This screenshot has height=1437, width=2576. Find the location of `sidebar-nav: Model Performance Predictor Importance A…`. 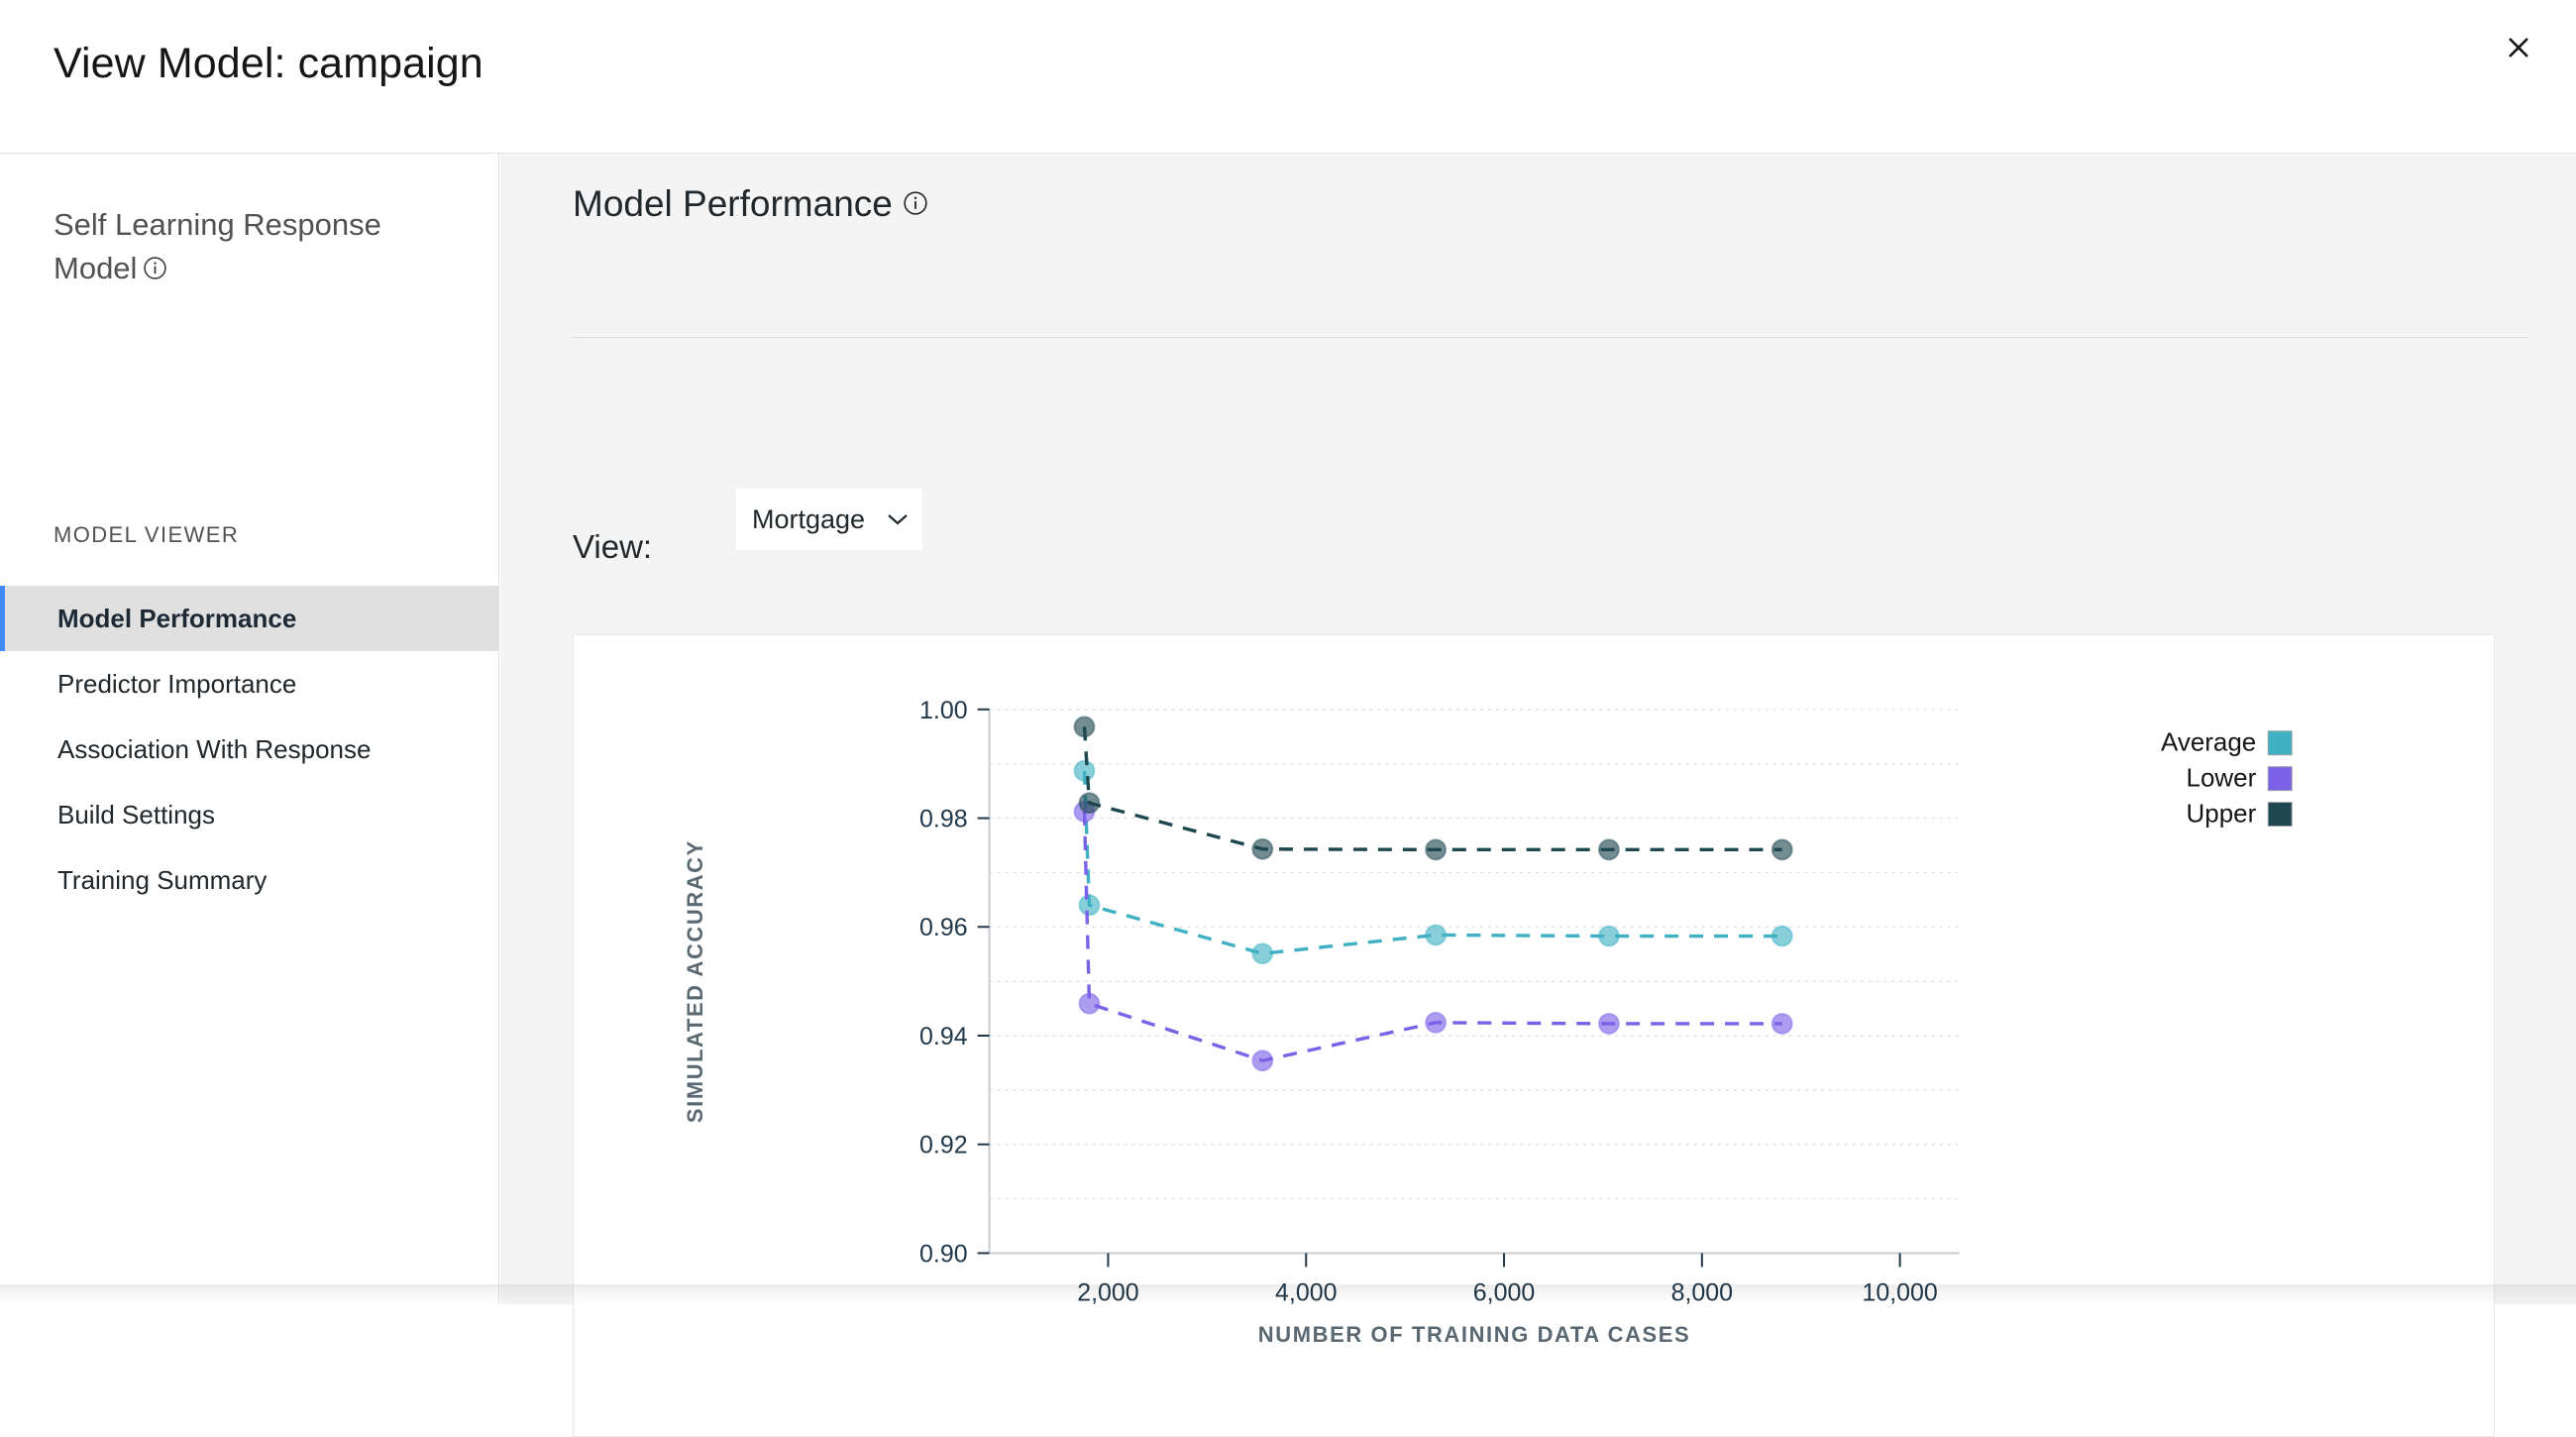

sidebar-nav: Model Performance Predictor Importance A… is located at coordinates (249, 750).